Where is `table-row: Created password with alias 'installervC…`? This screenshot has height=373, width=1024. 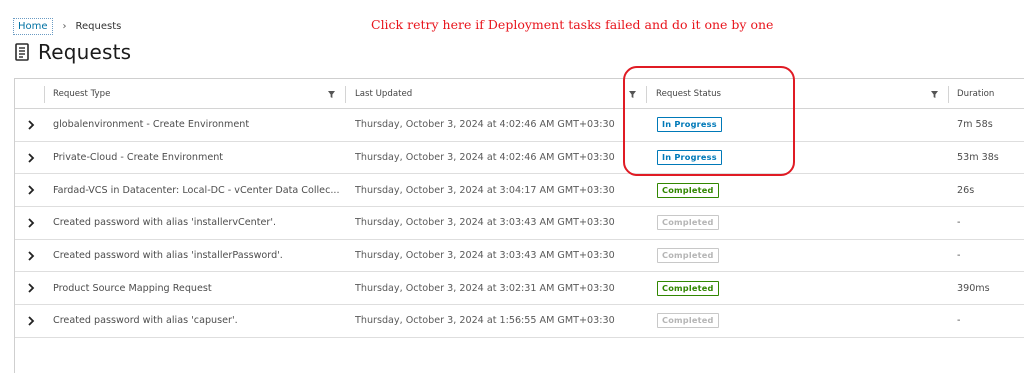 table-row: Created password with alias 'installervC… is located at coordinates (519, 223).